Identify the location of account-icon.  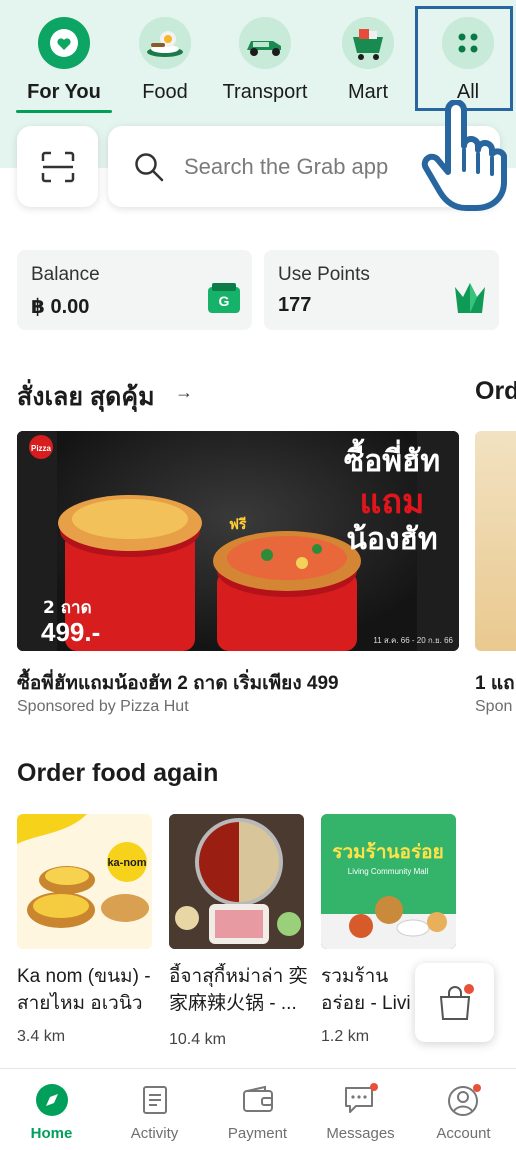
(464, 1100).